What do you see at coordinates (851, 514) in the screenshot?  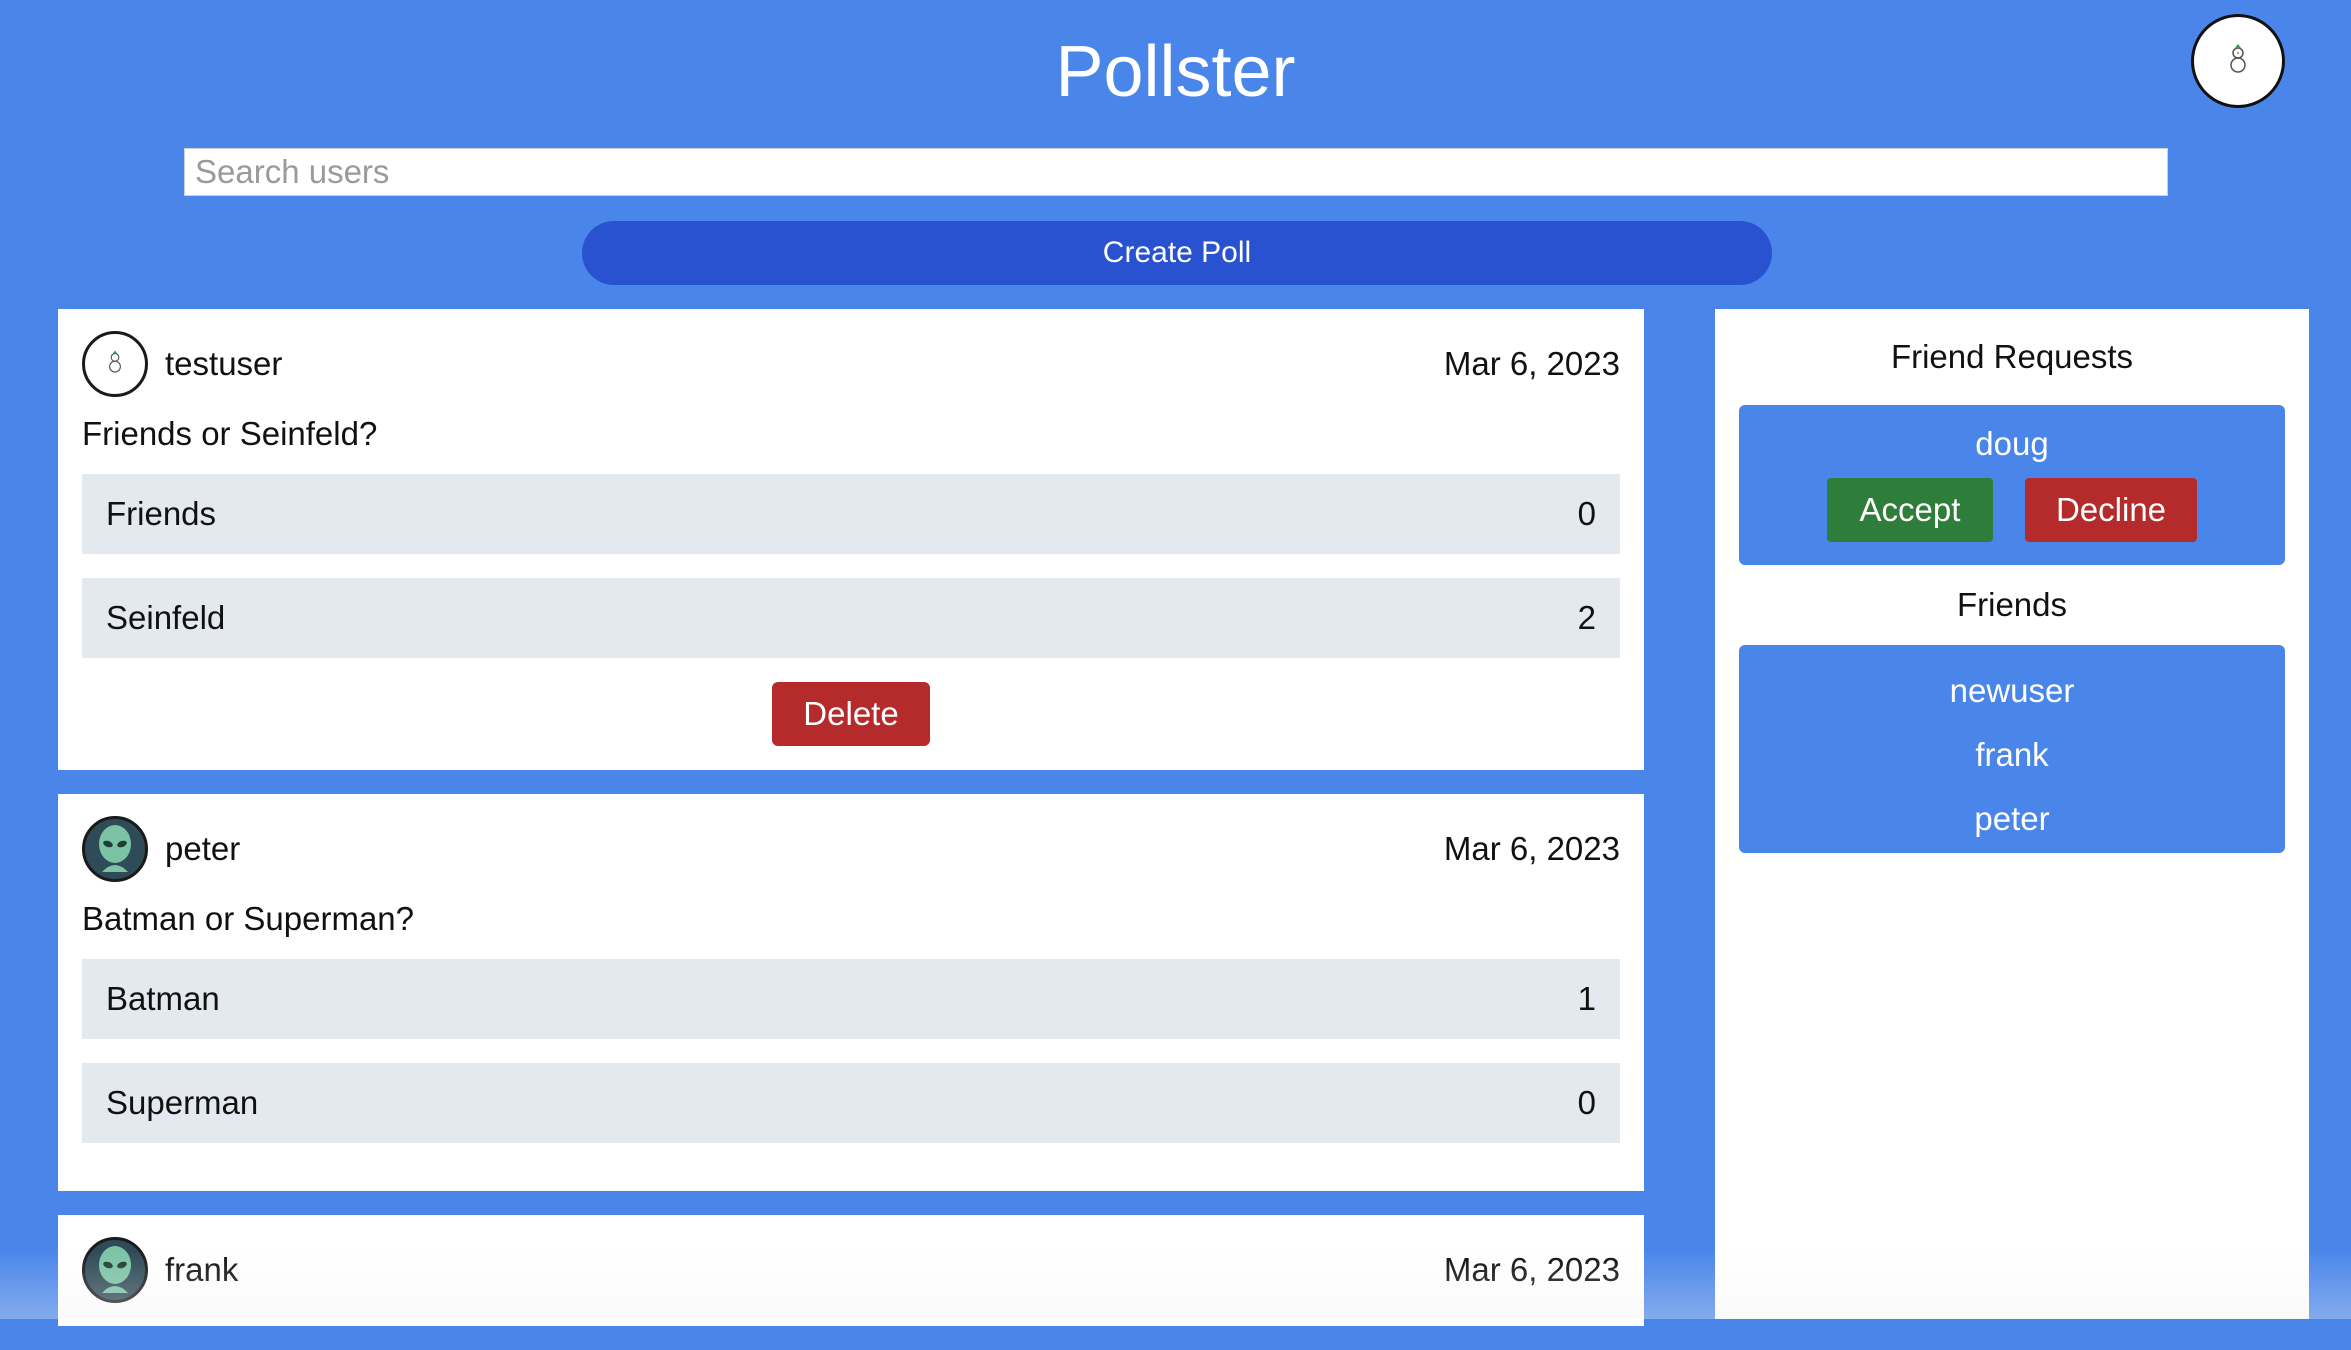 I see `poll-option: Friends 0` at bounding box center [851, 514].